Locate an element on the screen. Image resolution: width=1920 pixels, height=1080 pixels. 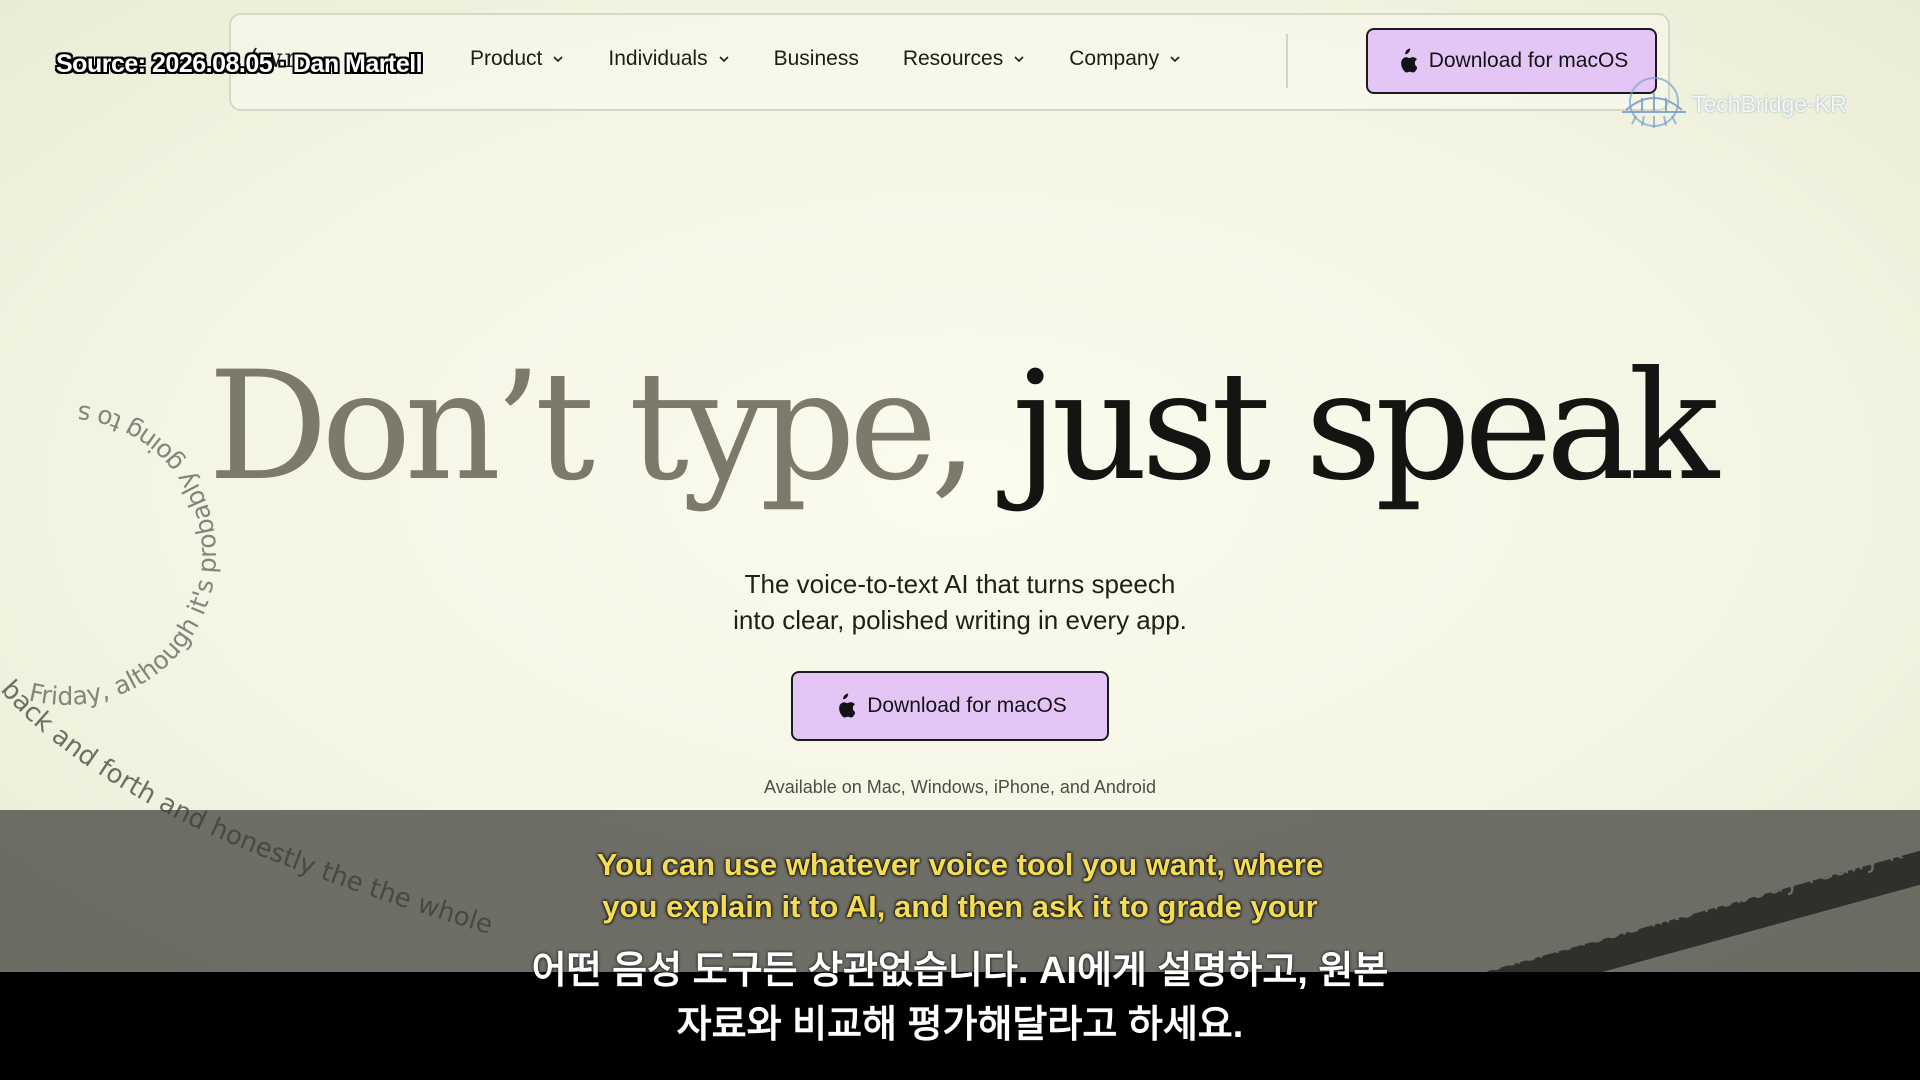
source-credit: Source: 2026.08.05 · Dan Martell is located at coordinates (239, 64).